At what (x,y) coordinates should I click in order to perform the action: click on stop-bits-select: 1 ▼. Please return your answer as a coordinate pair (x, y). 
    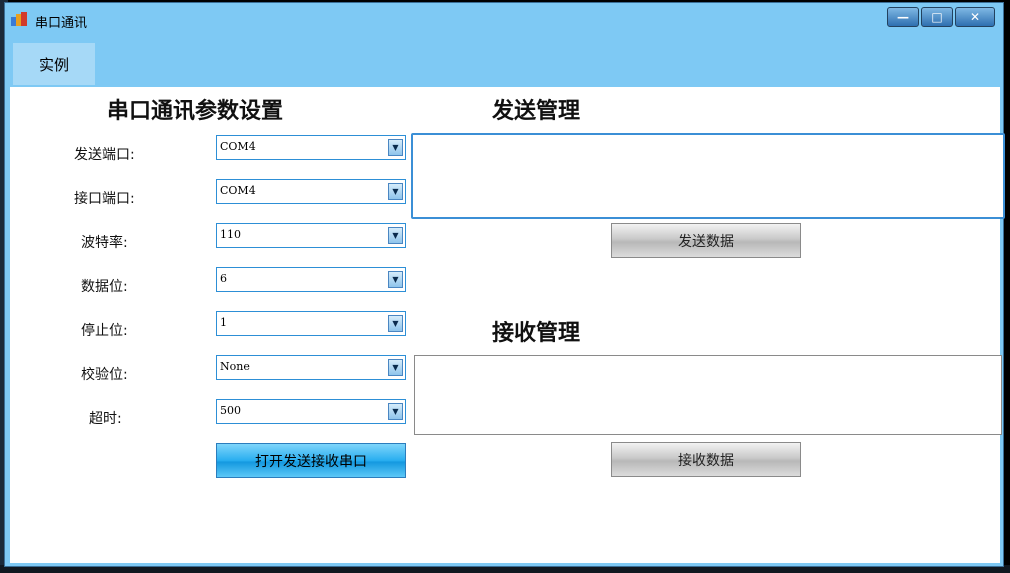
    Looking at the image, I should click on (311, 323).